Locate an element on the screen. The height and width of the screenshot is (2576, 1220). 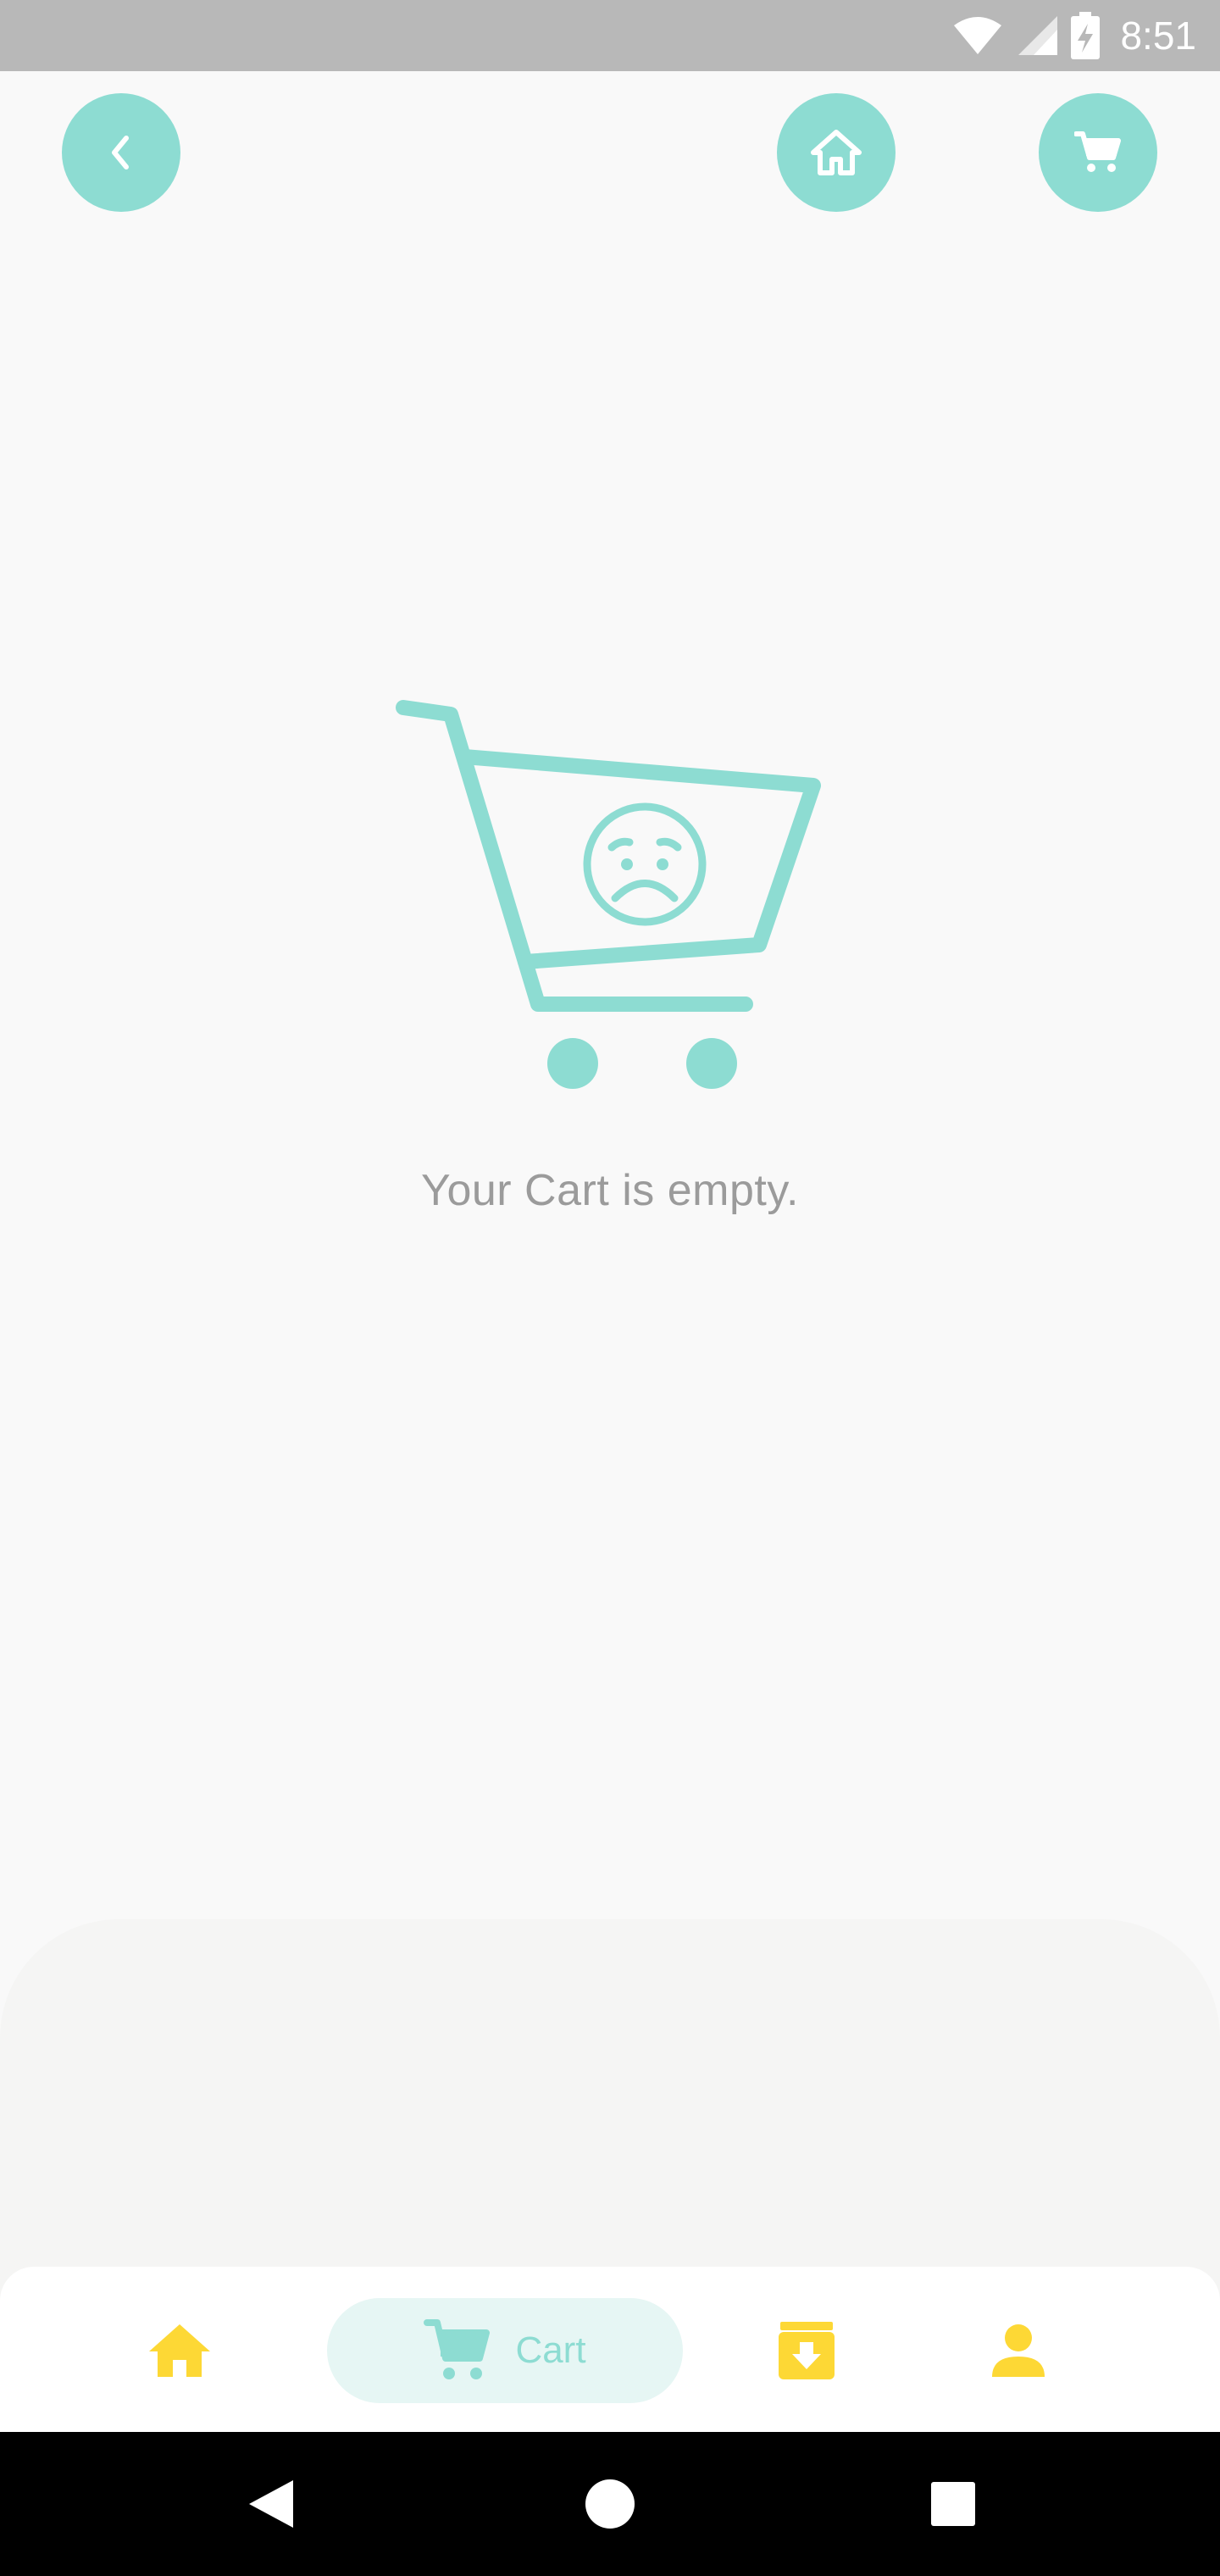
status-icons: 8:51 is located at coordinates (1074, 35).